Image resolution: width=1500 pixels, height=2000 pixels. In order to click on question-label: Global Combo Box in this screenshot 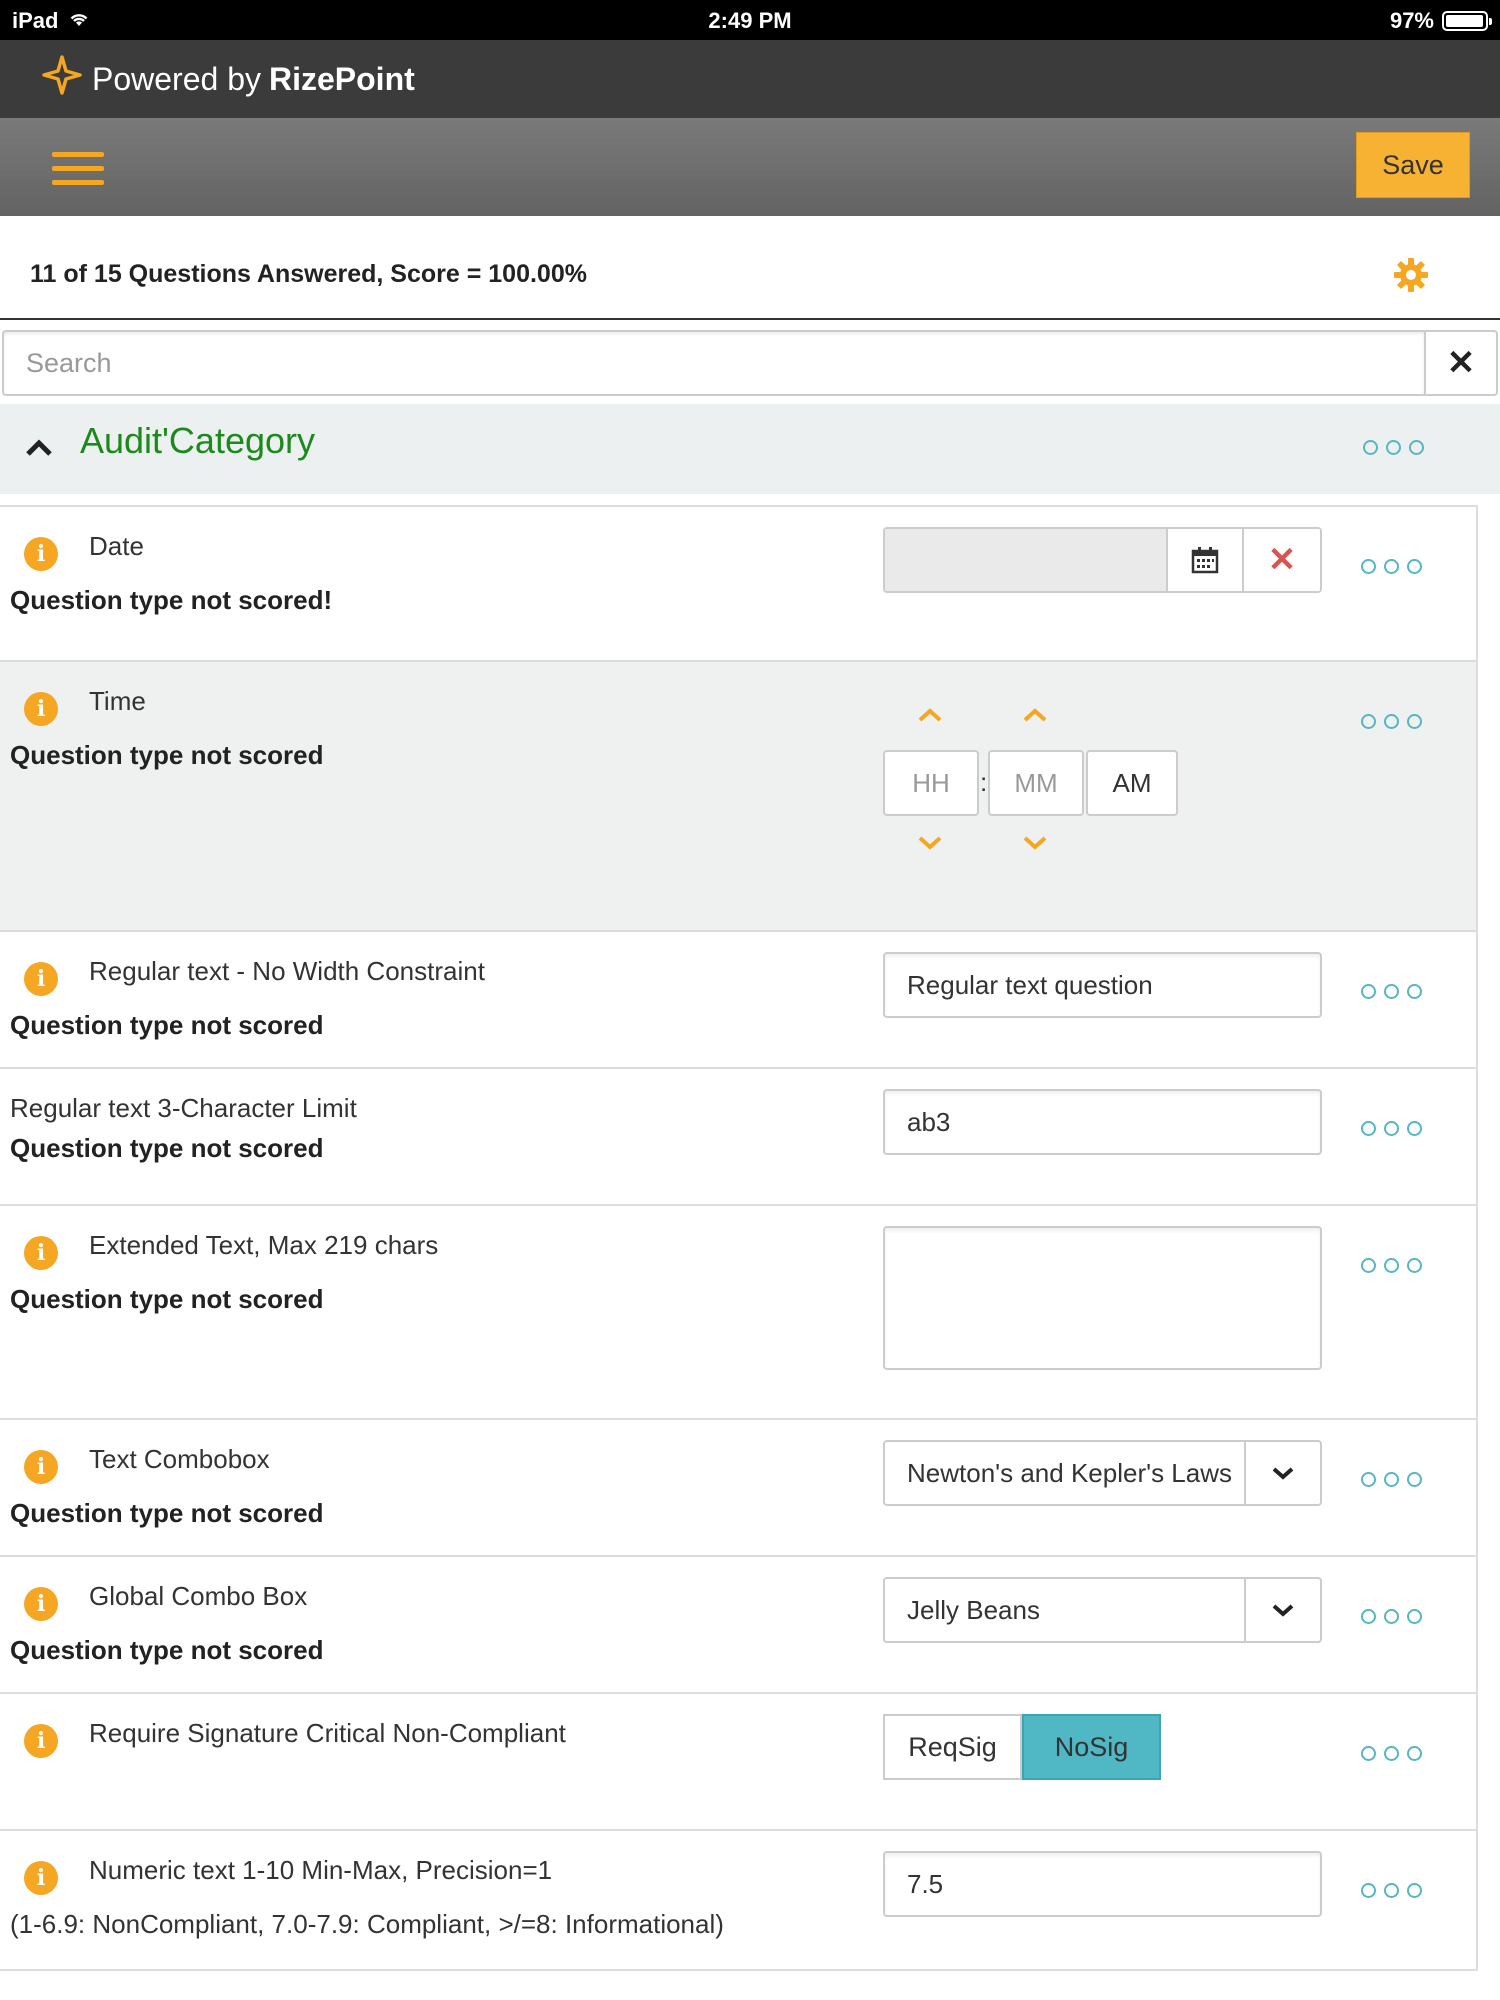, I will do `click(198, 1596)`.